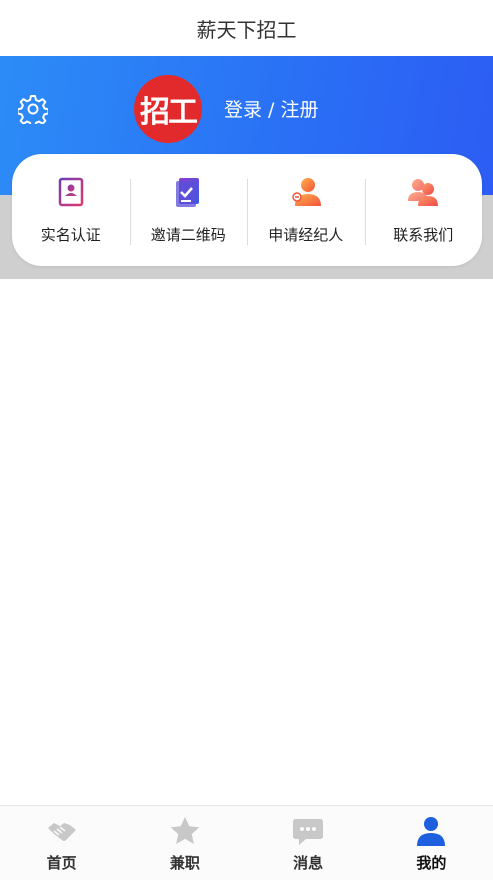 This screenshot has height=880, width=493. Describe the element at coordinates (33, 109) in the screenshot. I see `settings-gear-icon` at that location.